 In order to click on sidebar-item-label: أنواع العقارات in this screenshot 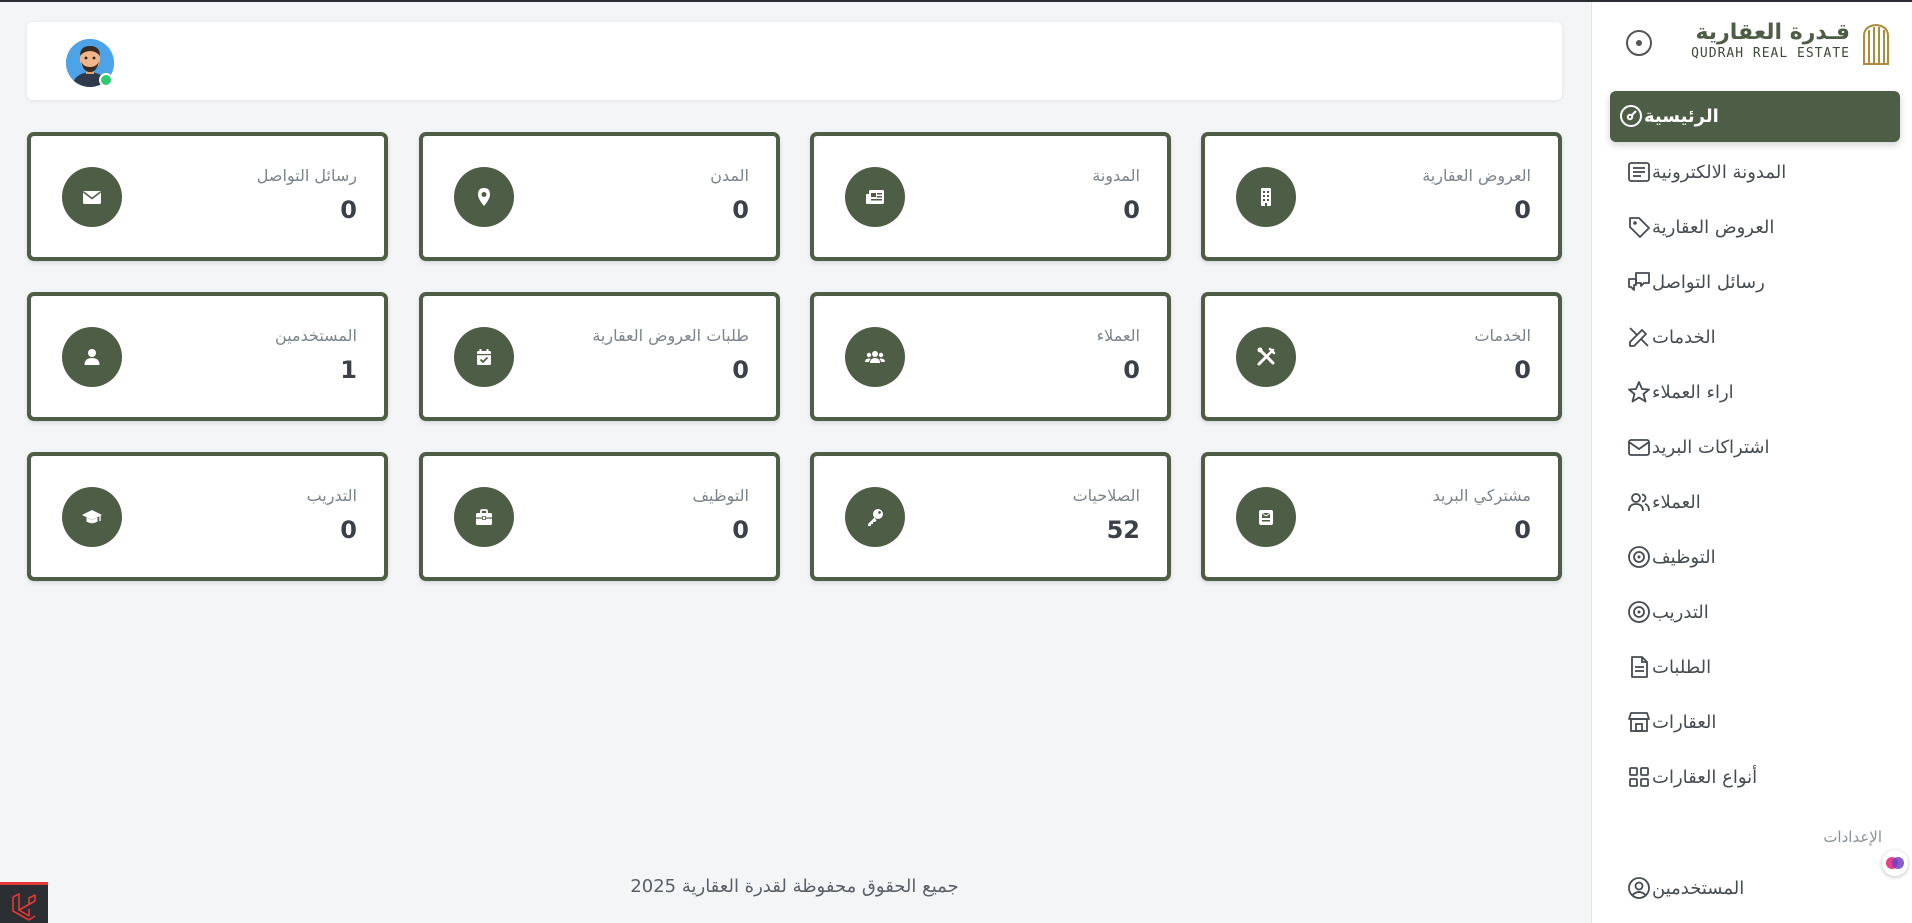, I will do `click(1705, 777)`.